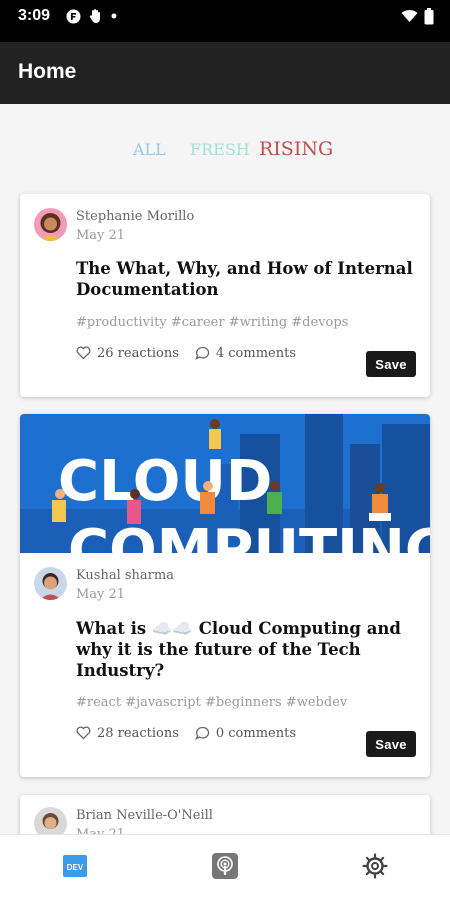 This screenshot has width=450, height=900. Describe the element at coordinates (256, 353) in the screenshot. I see `comments-count: 4 comments` at that location.